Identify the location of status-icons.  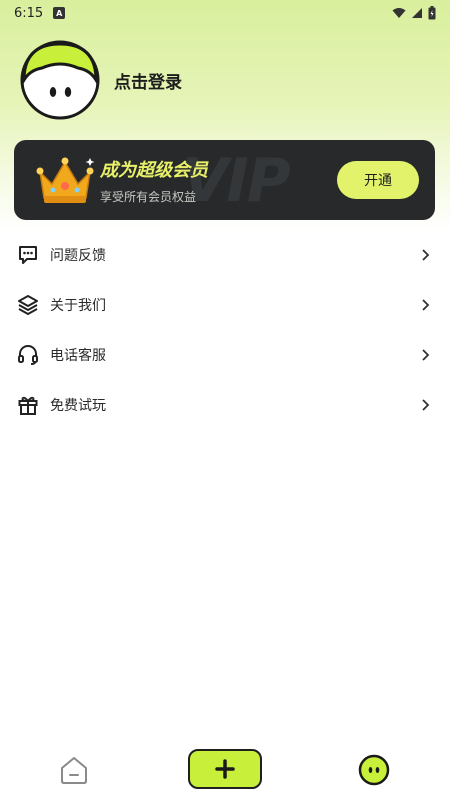
(414, 13).